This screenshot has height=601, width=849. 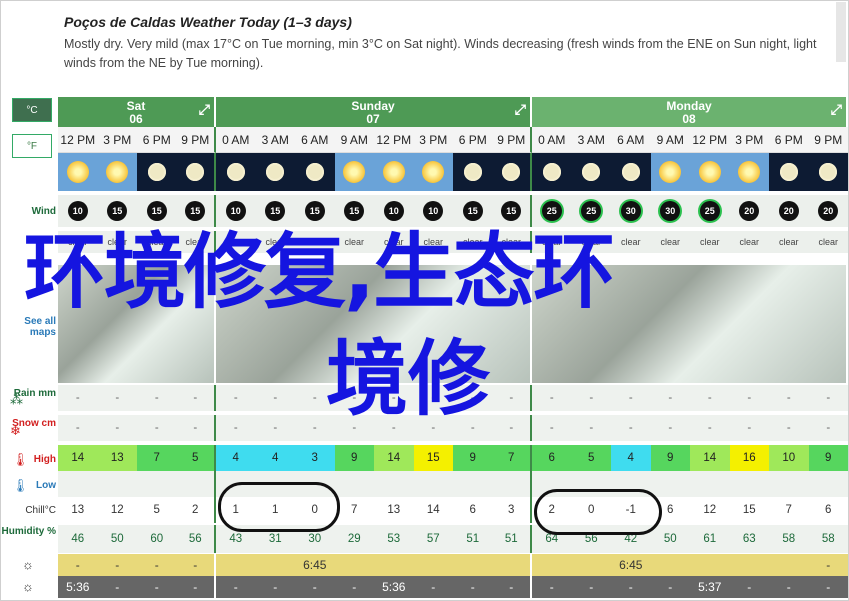 I want to click on chill-cell: 13, so click(x=394, y=510).